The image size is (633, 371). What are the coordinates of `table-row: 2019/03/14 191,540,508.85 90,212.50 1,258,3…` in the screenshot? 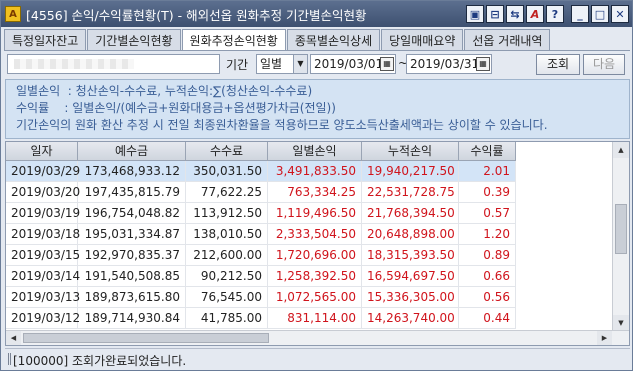 It's located at (261, 276).